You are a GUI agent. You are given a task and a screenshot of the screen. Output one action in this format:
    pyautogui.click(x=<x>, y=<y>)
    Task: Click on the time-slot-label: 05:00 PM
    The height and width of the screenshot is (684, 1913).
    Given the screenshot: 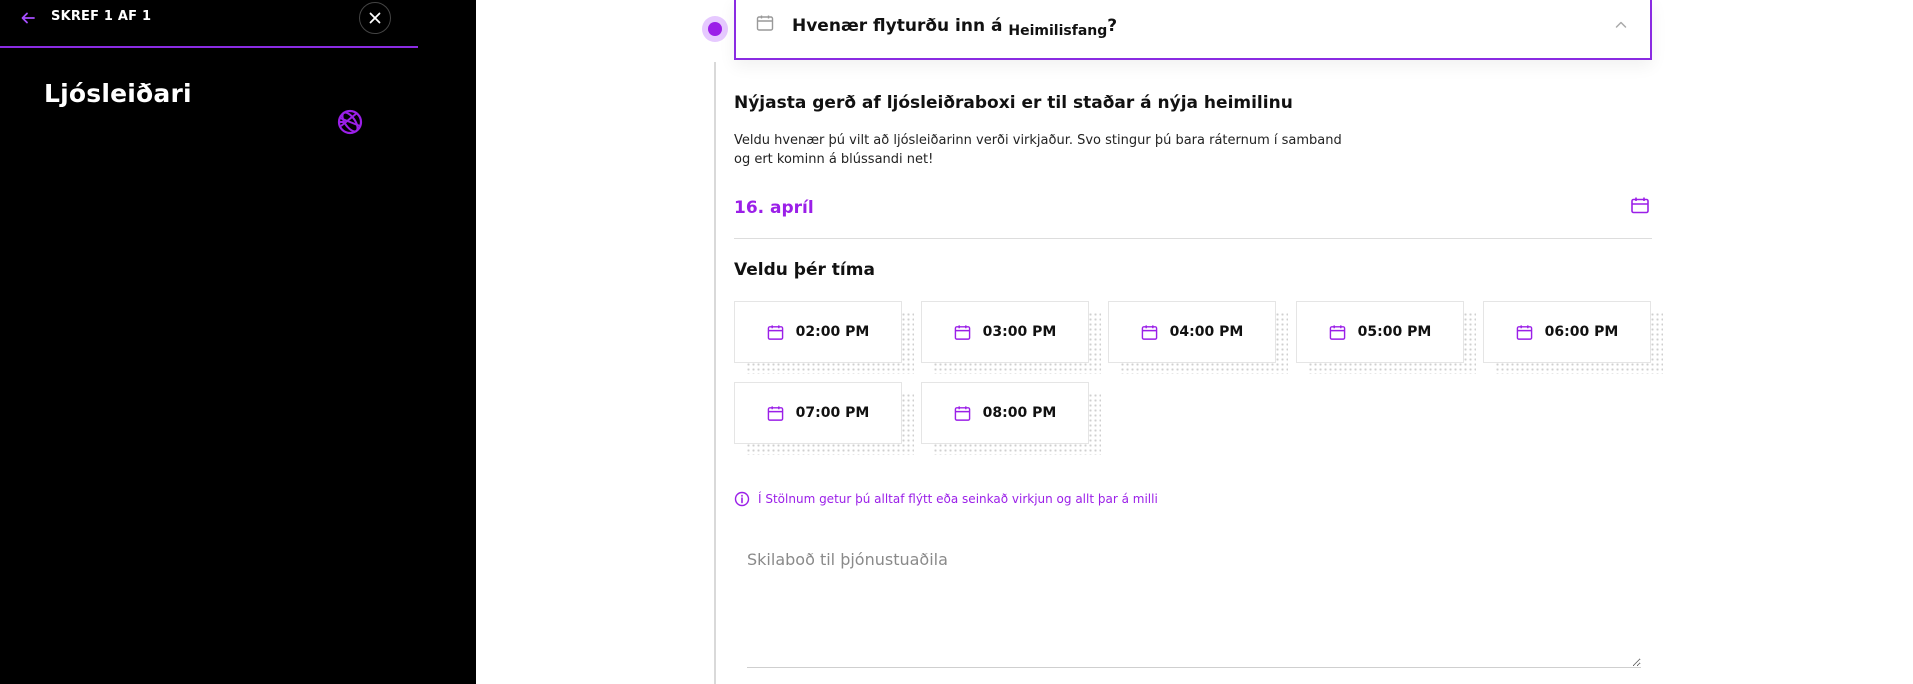 What is the action you would take?
    pyautogui.click(x=1394, y=332)
    